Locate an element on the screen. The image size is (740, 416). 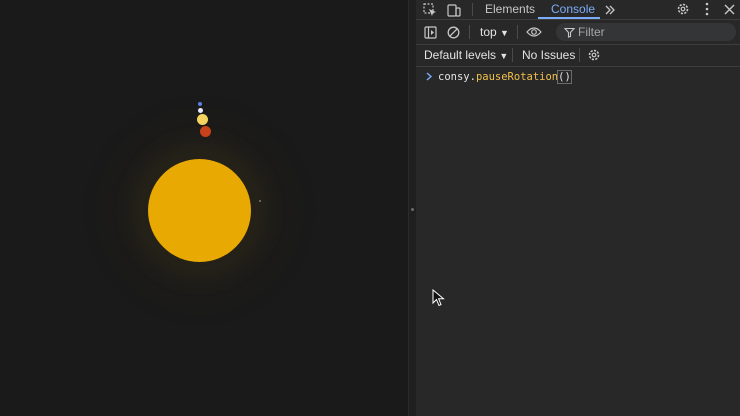
filter-input: Filter is located at coordinates (646, 32).